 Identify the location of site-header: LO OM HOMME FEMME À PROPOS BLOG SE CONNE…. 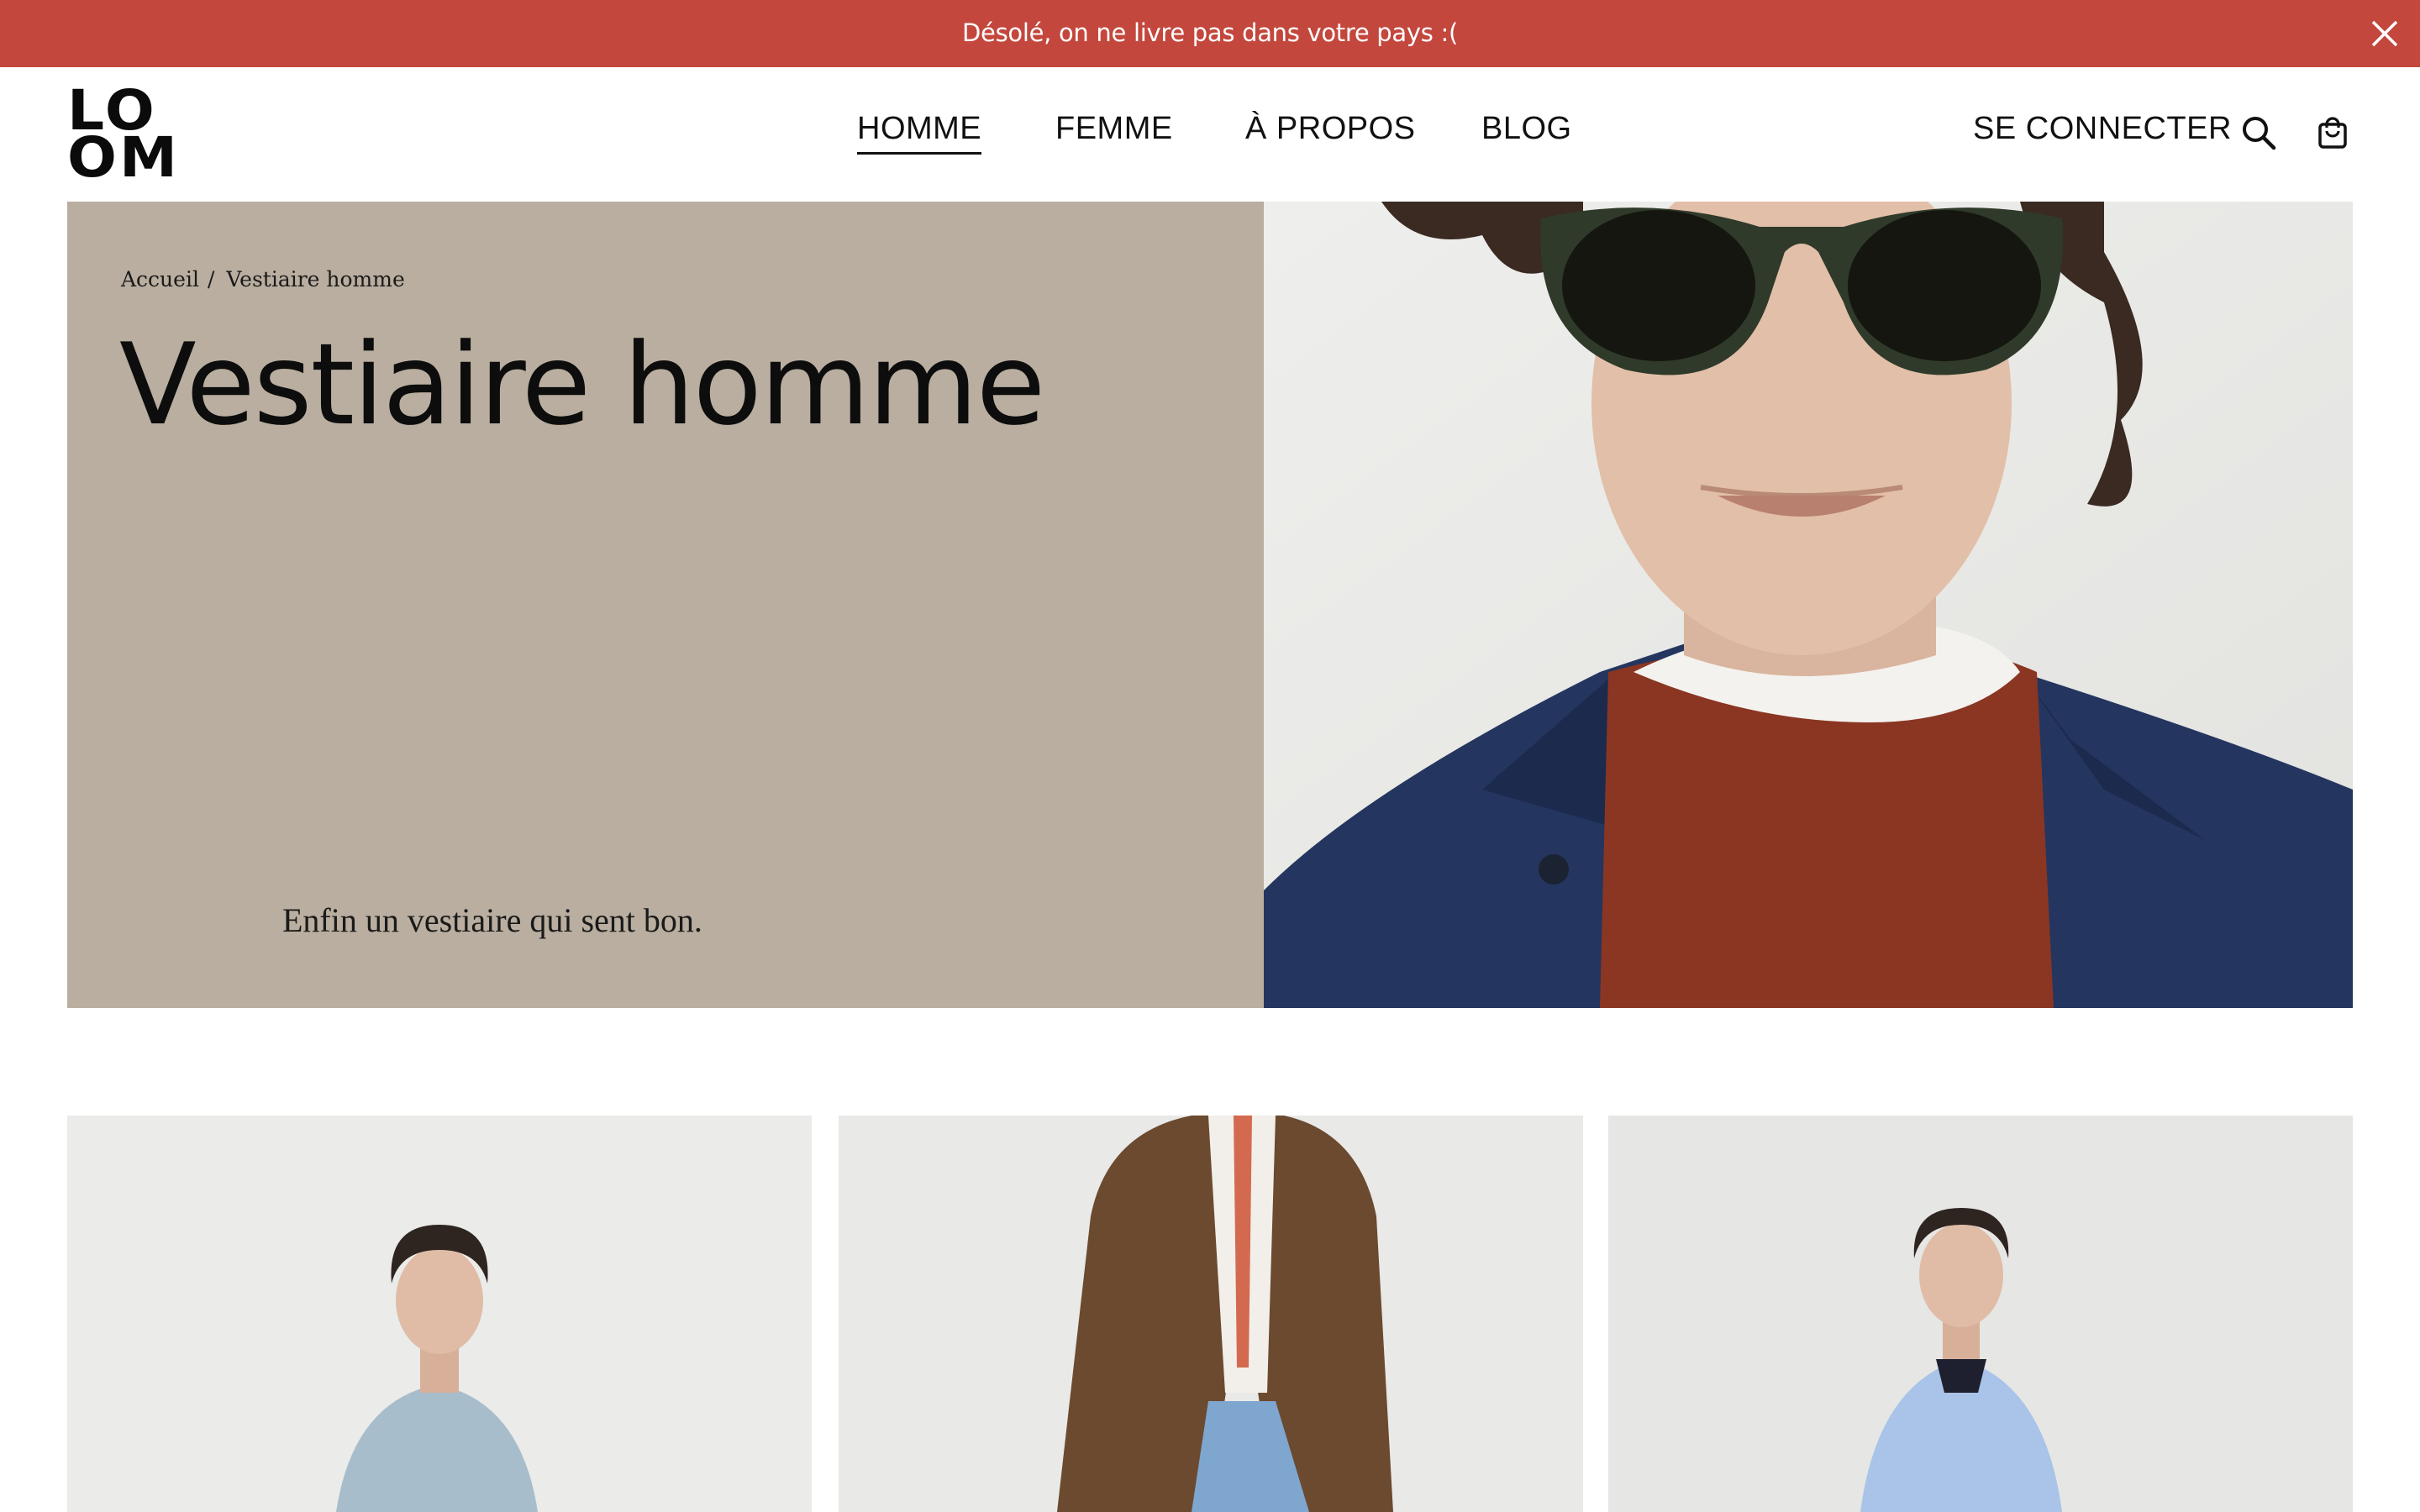
(1210, 134).